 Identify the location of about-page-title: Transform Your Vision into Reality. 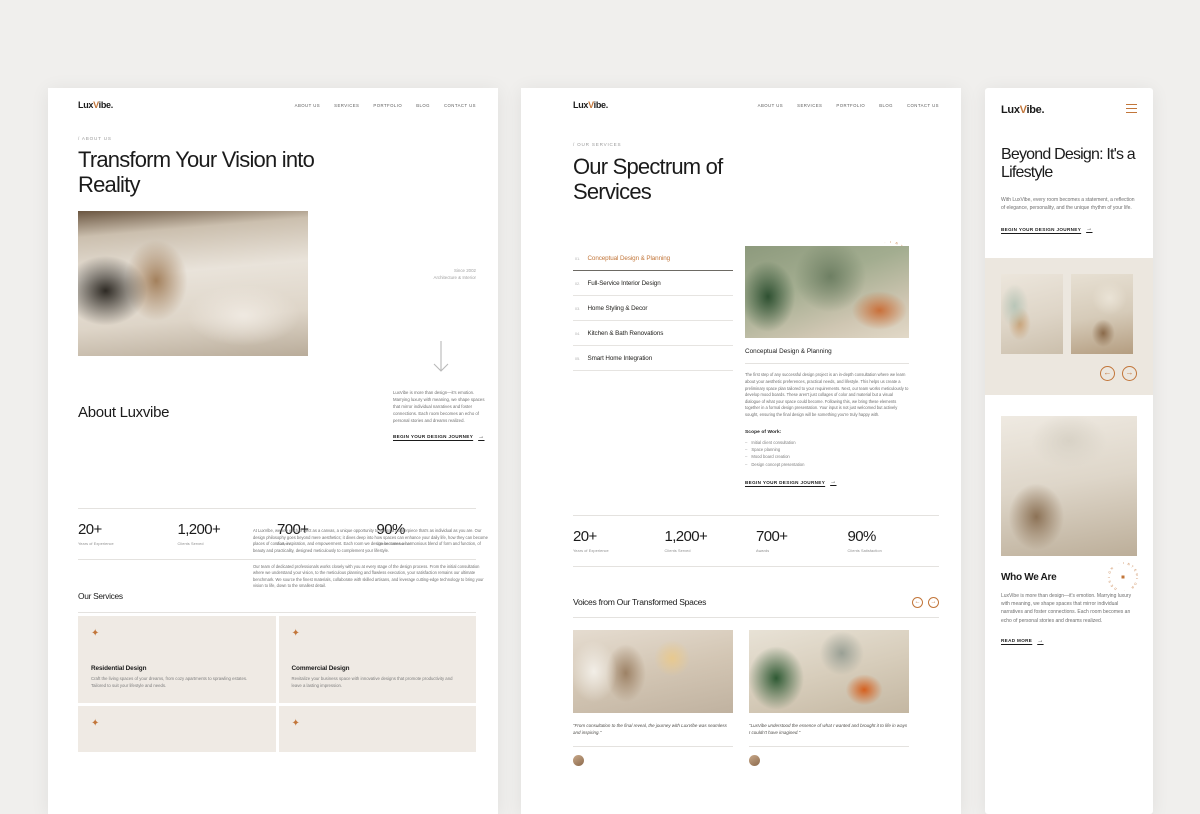
(196, 172).